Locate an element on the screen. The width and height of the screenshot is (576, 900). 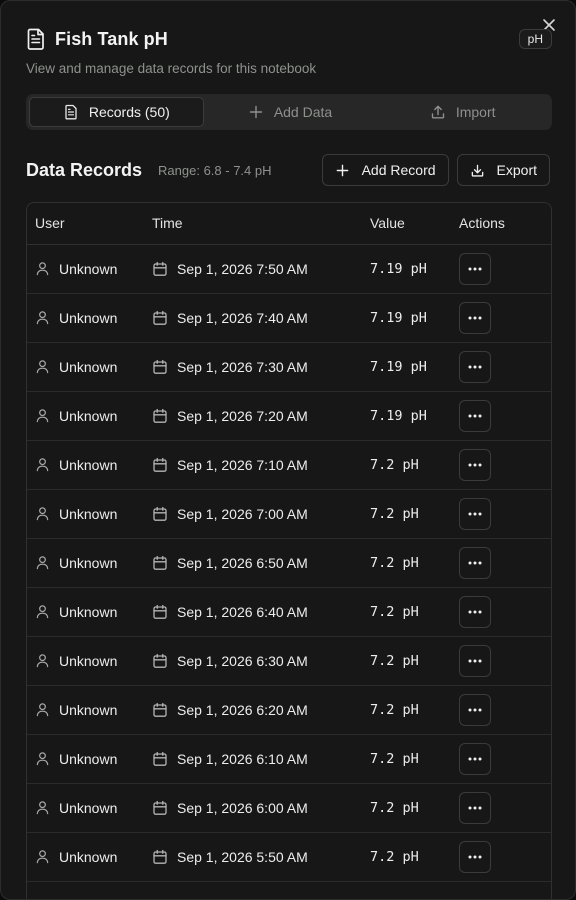
record-time: Sep 1, 2026 7:00 AM is located at coordinates (242, 513).